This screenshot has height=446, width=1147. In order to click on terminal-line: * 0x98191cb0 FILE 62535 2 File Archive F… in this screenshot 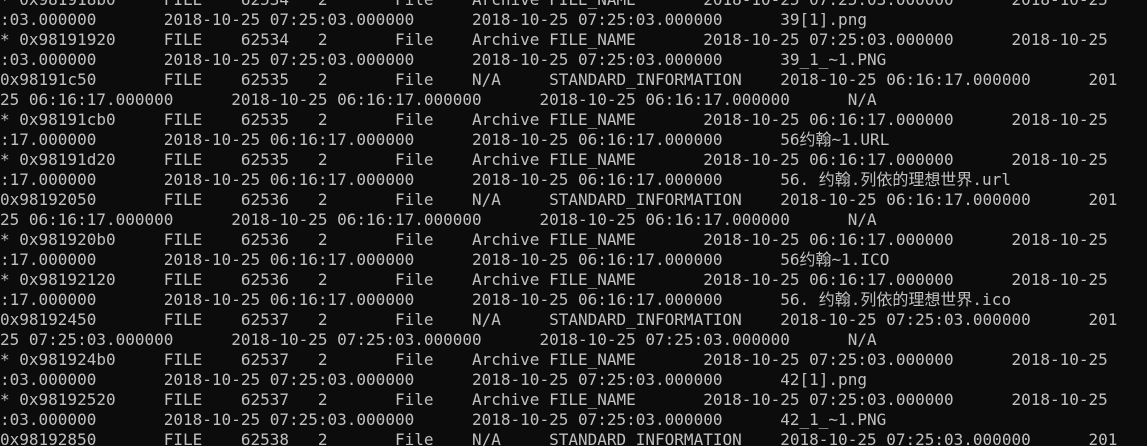, I will do `click(554, 119)`.